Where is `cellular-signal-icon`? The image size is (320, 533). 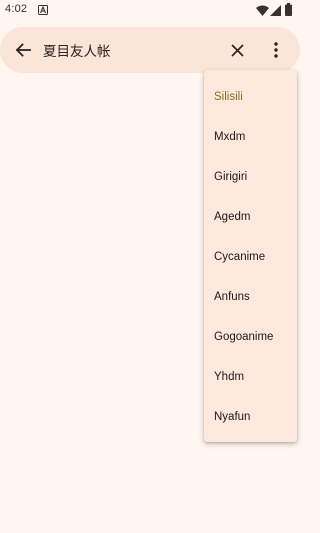 cellular-signal-icon is located at coordinates (275, 10).